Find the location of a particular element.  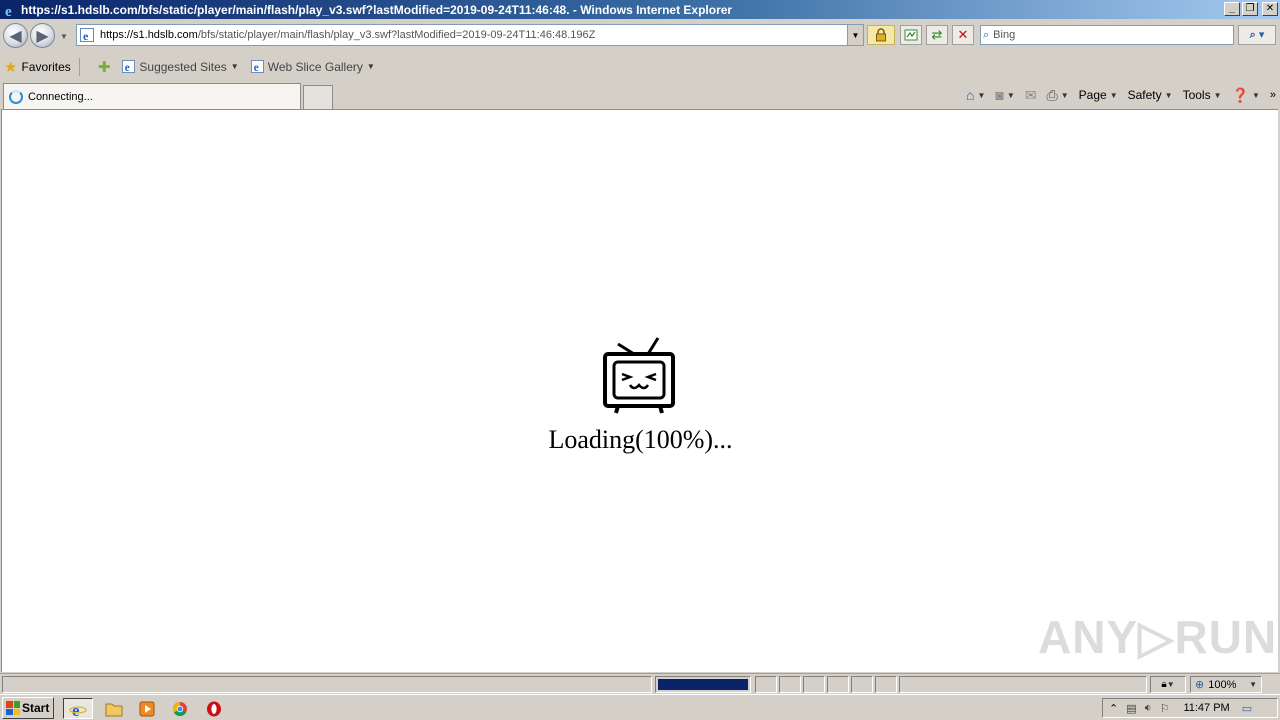

taskbar-ie-button: e is located at coordinates (78, 708).